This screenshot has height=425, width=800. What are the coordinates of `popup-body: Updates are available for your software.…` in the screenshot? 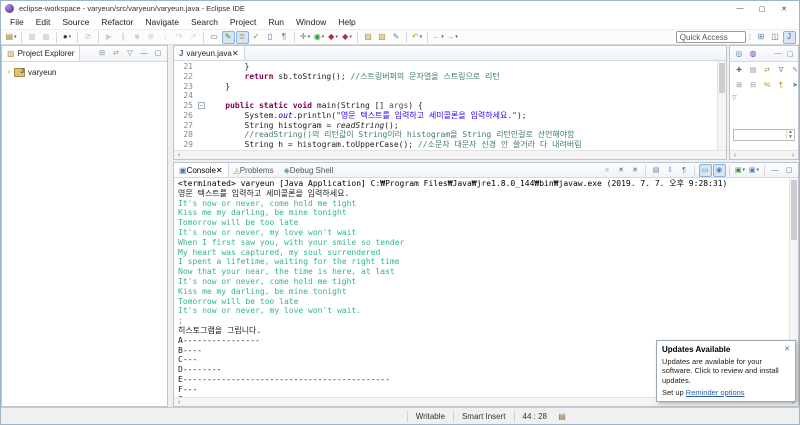 It's located at (726, 371).